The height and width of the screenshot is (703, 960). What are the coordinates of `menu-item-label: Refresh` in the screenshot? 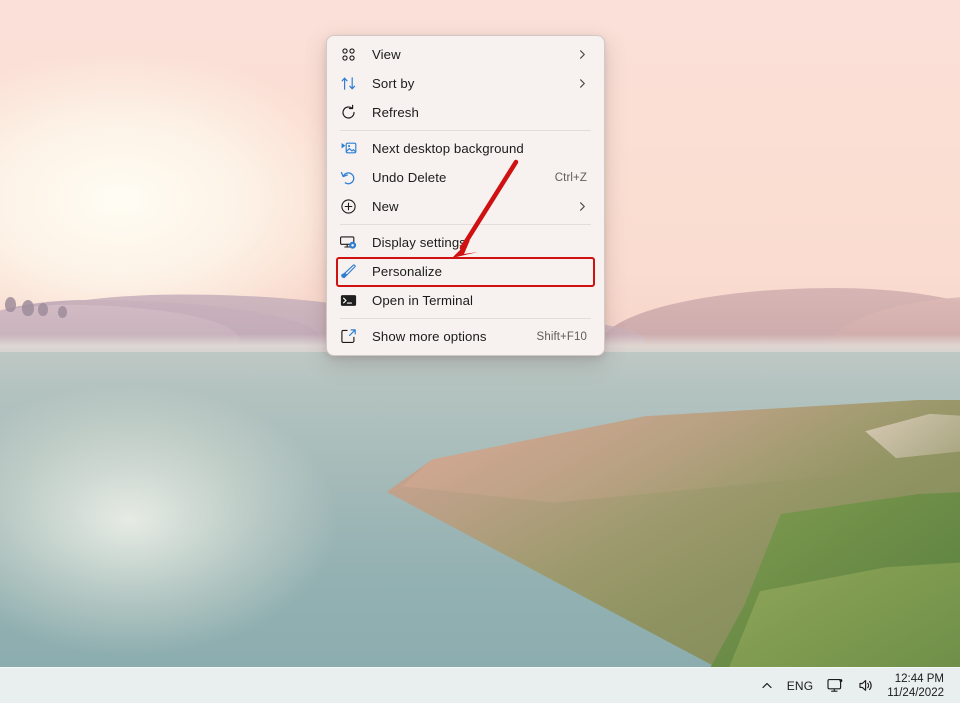 It's located at (395, 112).